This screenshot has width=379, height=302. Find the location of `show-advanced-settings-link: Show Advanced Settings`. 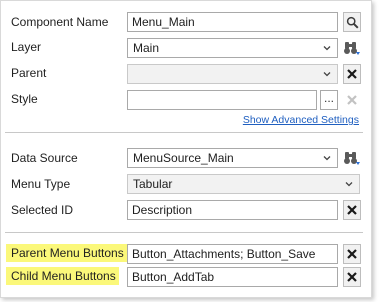

show-advanced-settings-link: Show Advanced Settings is located at coordinates (301, 120).